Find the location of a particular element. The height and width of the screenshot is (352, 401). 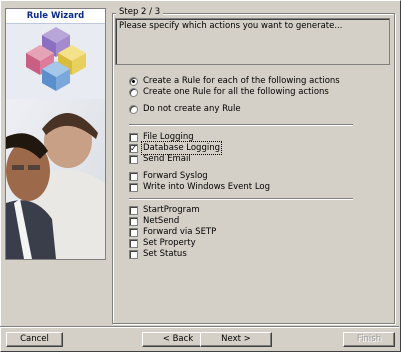

checkbox-label: Database Logging is located at coordinates (181, 148).